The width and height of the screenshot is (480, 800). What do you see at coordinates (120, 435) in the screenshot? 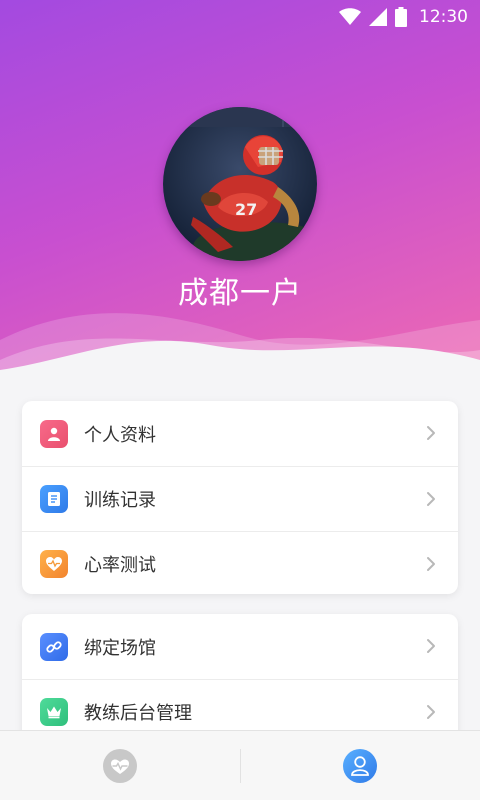
I see `menu-label: 个人资料` at bounding box center [120, 435].